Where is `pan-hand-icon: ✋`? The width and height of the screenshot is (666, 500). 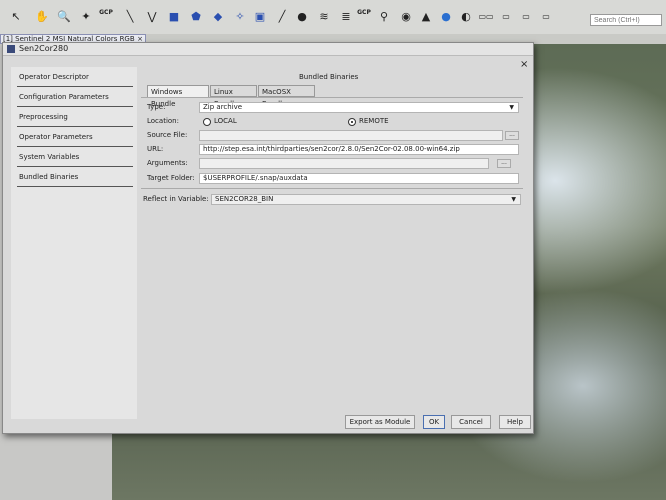 pan-hand-icon: ✋ is located at coordinates (42, 16).